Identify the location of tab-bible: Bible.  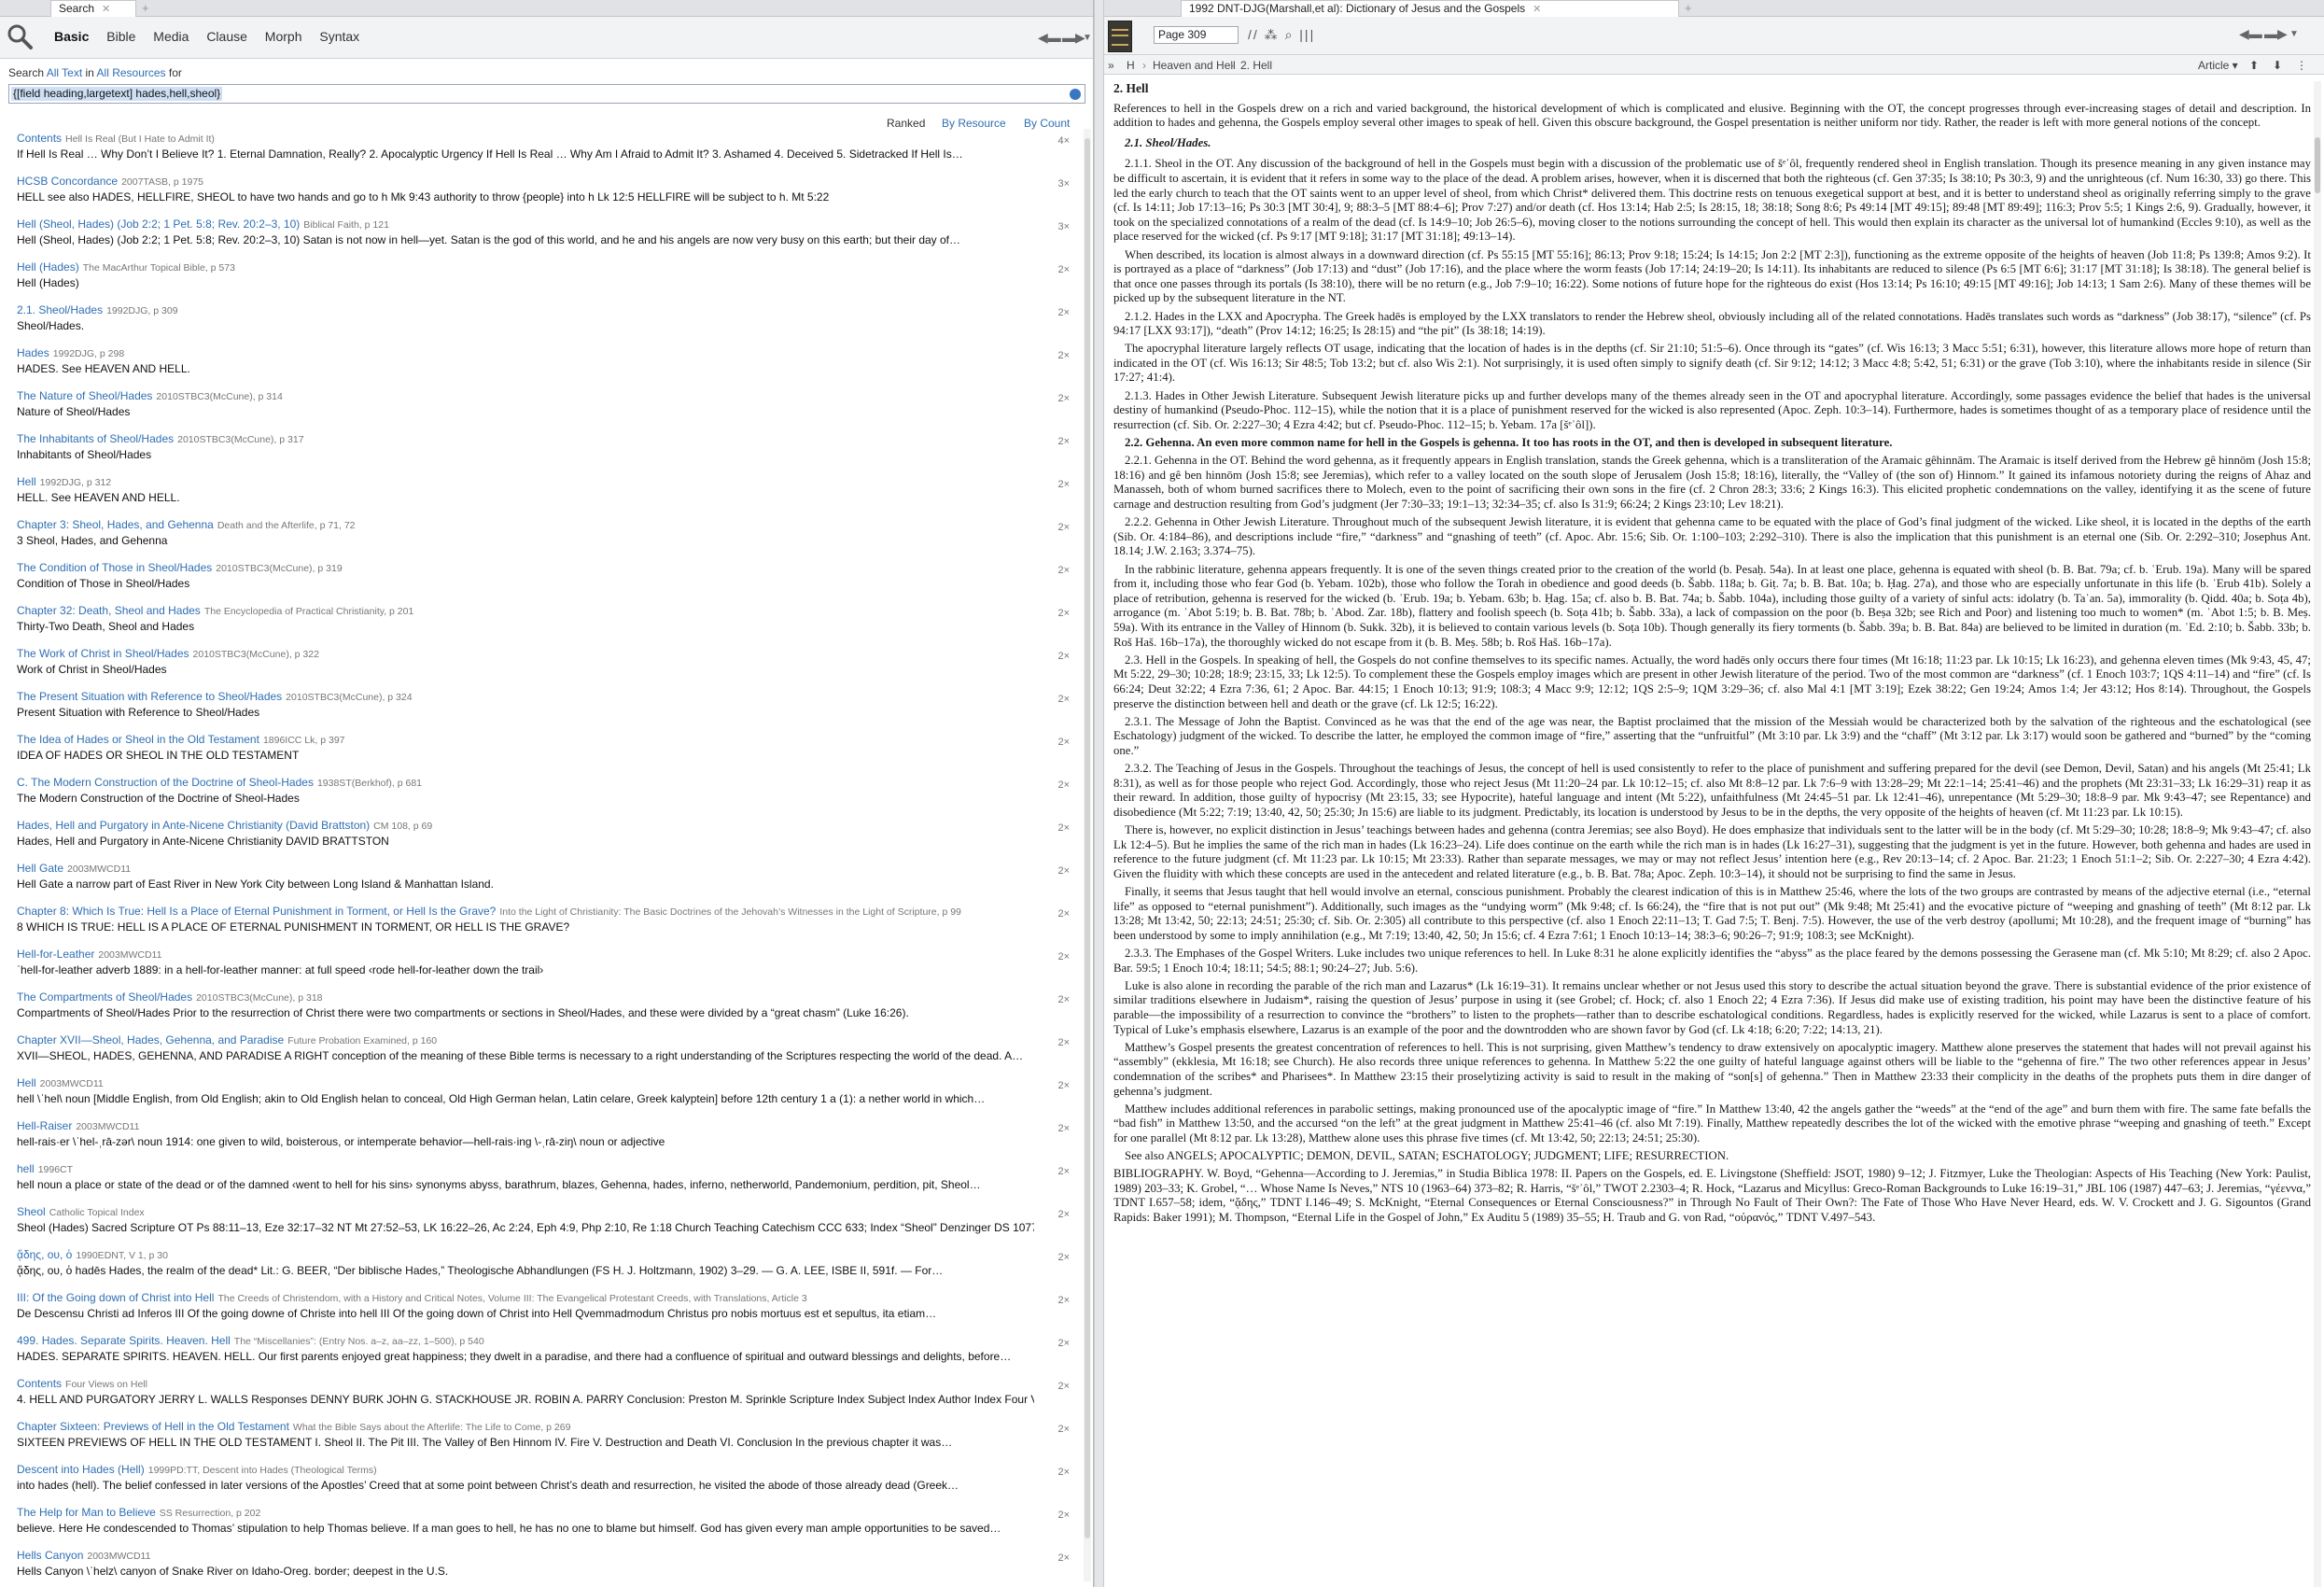
(120, 36).